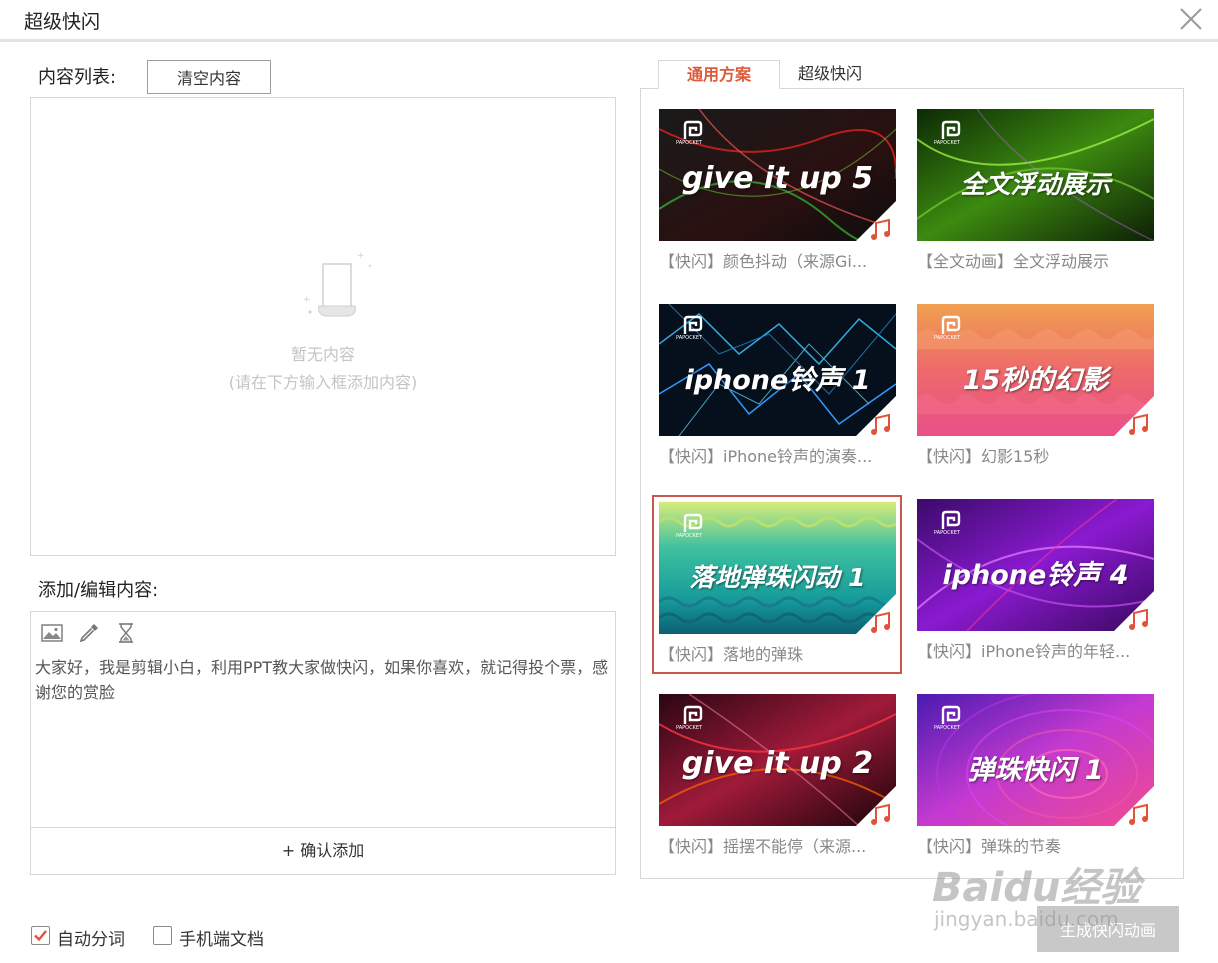  I want to click on edit-content-label: 添加/编辑内容:, so click(98, 590).